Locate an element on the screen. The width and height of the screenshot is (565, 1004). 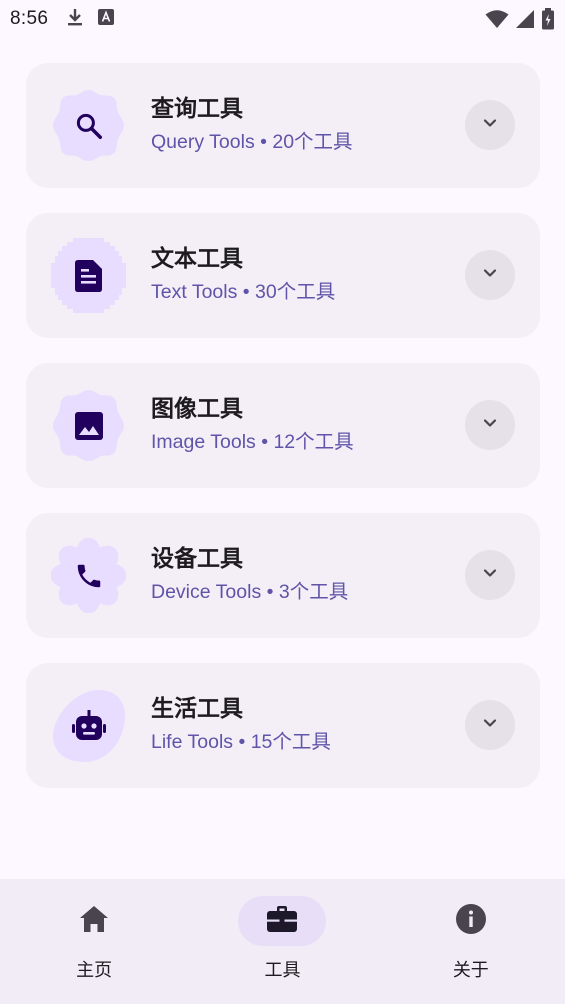
toolbox-icon is located at coordinates (282, 921).